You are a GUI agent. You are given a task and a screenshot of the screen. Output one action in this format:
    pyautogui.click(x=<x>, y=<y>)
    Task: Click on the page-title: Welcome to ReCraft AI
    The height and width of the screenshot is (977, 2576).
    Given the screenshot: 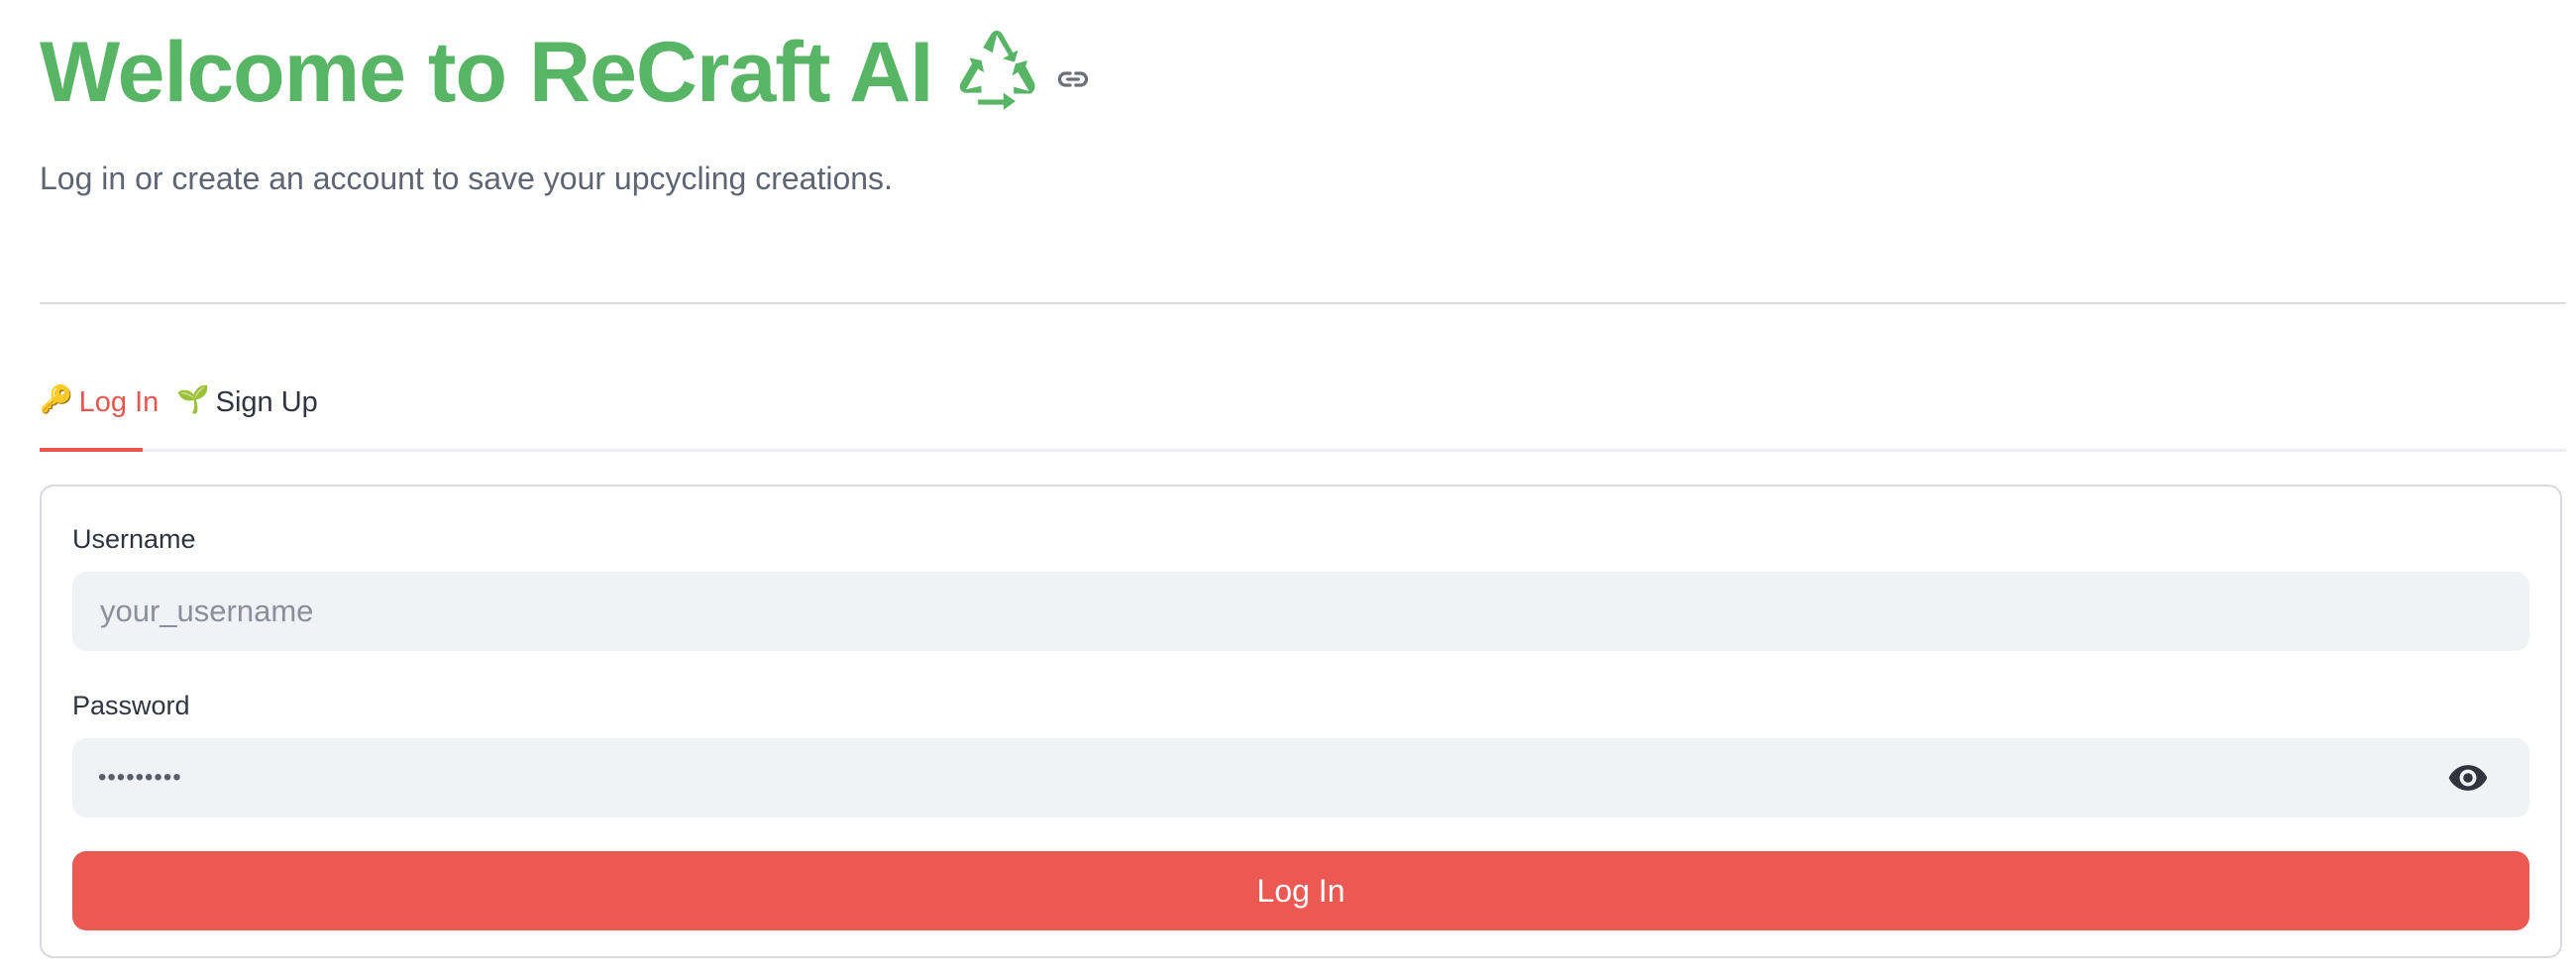 What is the action you would take?
    pyautogui.click(x=486, y=72)
    